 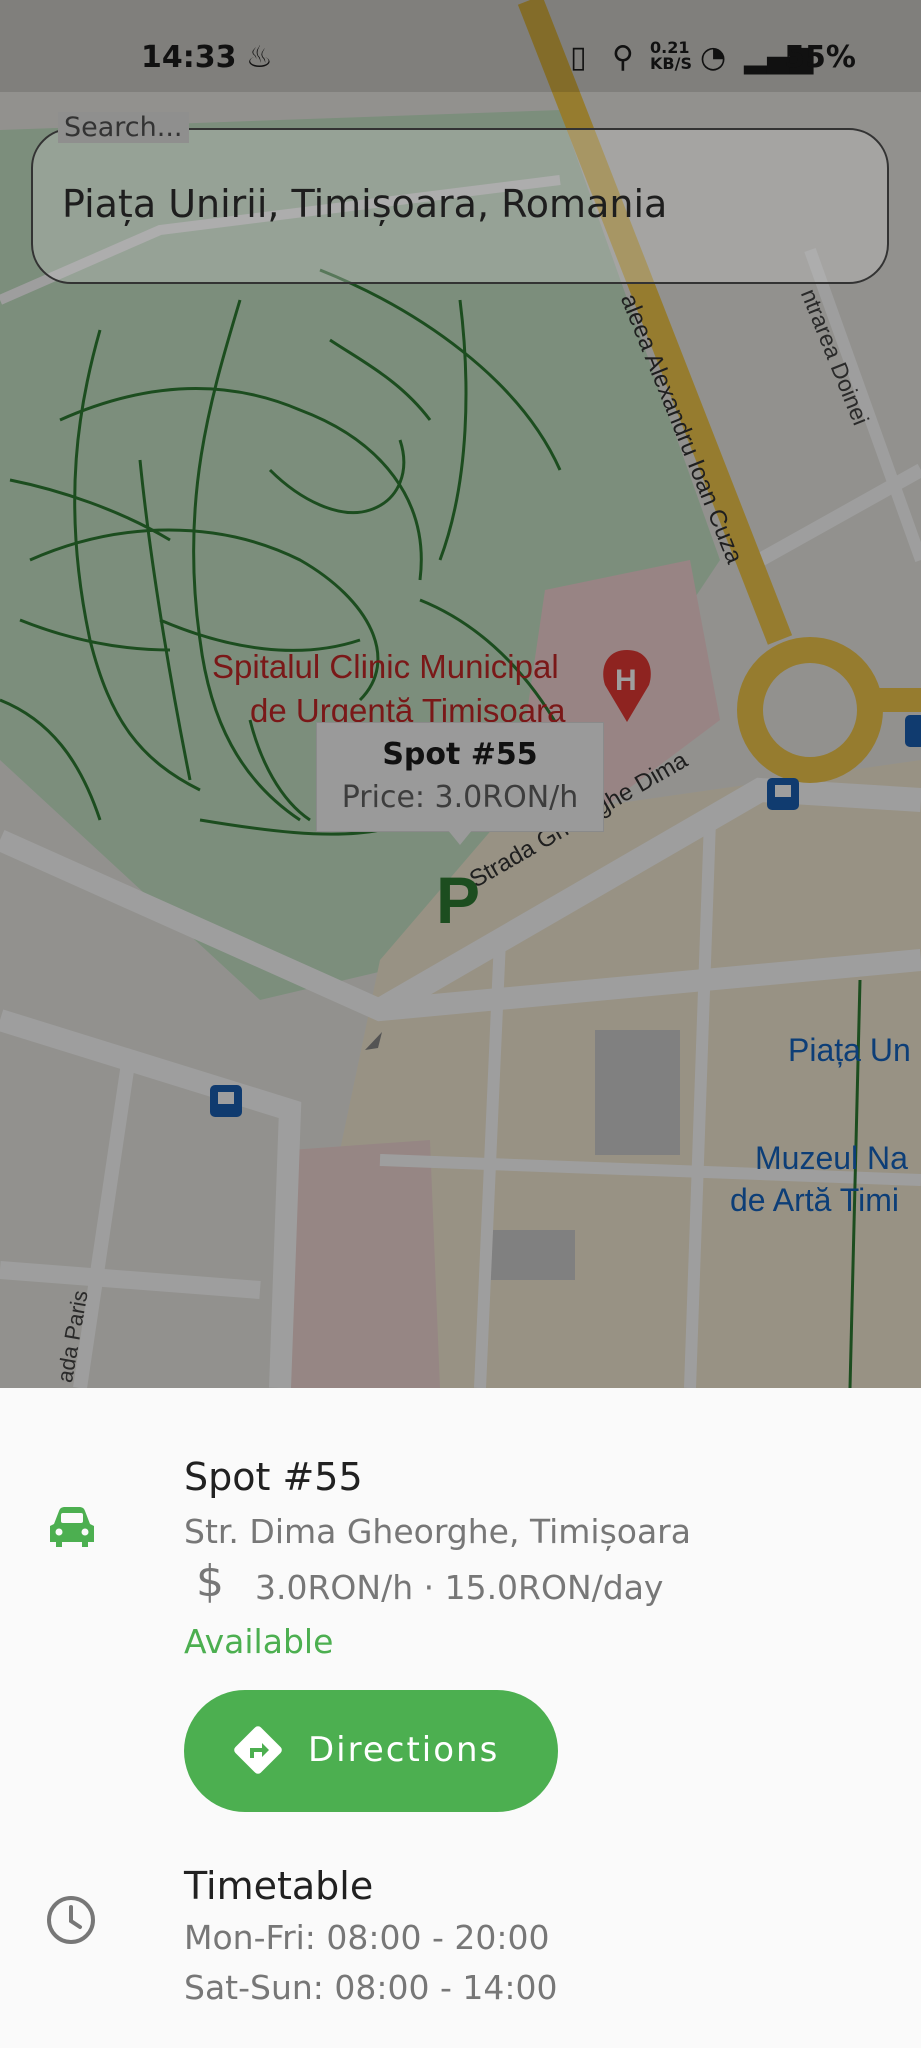 What do you see at coordinates (460, 797) in the screenshot?
I see `info-window-price: Price: 3.0RON/h` at bounding box center [460, 797].